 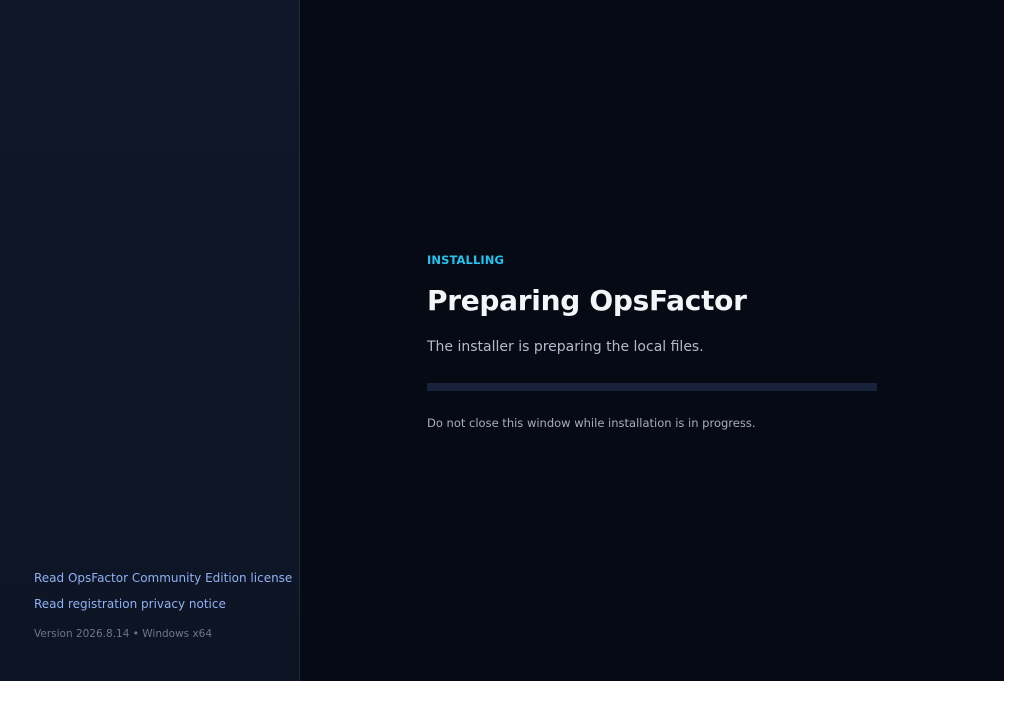 I want to click on license-link: Read OpsFactor Community Edition license, so click(x=163, y=578).